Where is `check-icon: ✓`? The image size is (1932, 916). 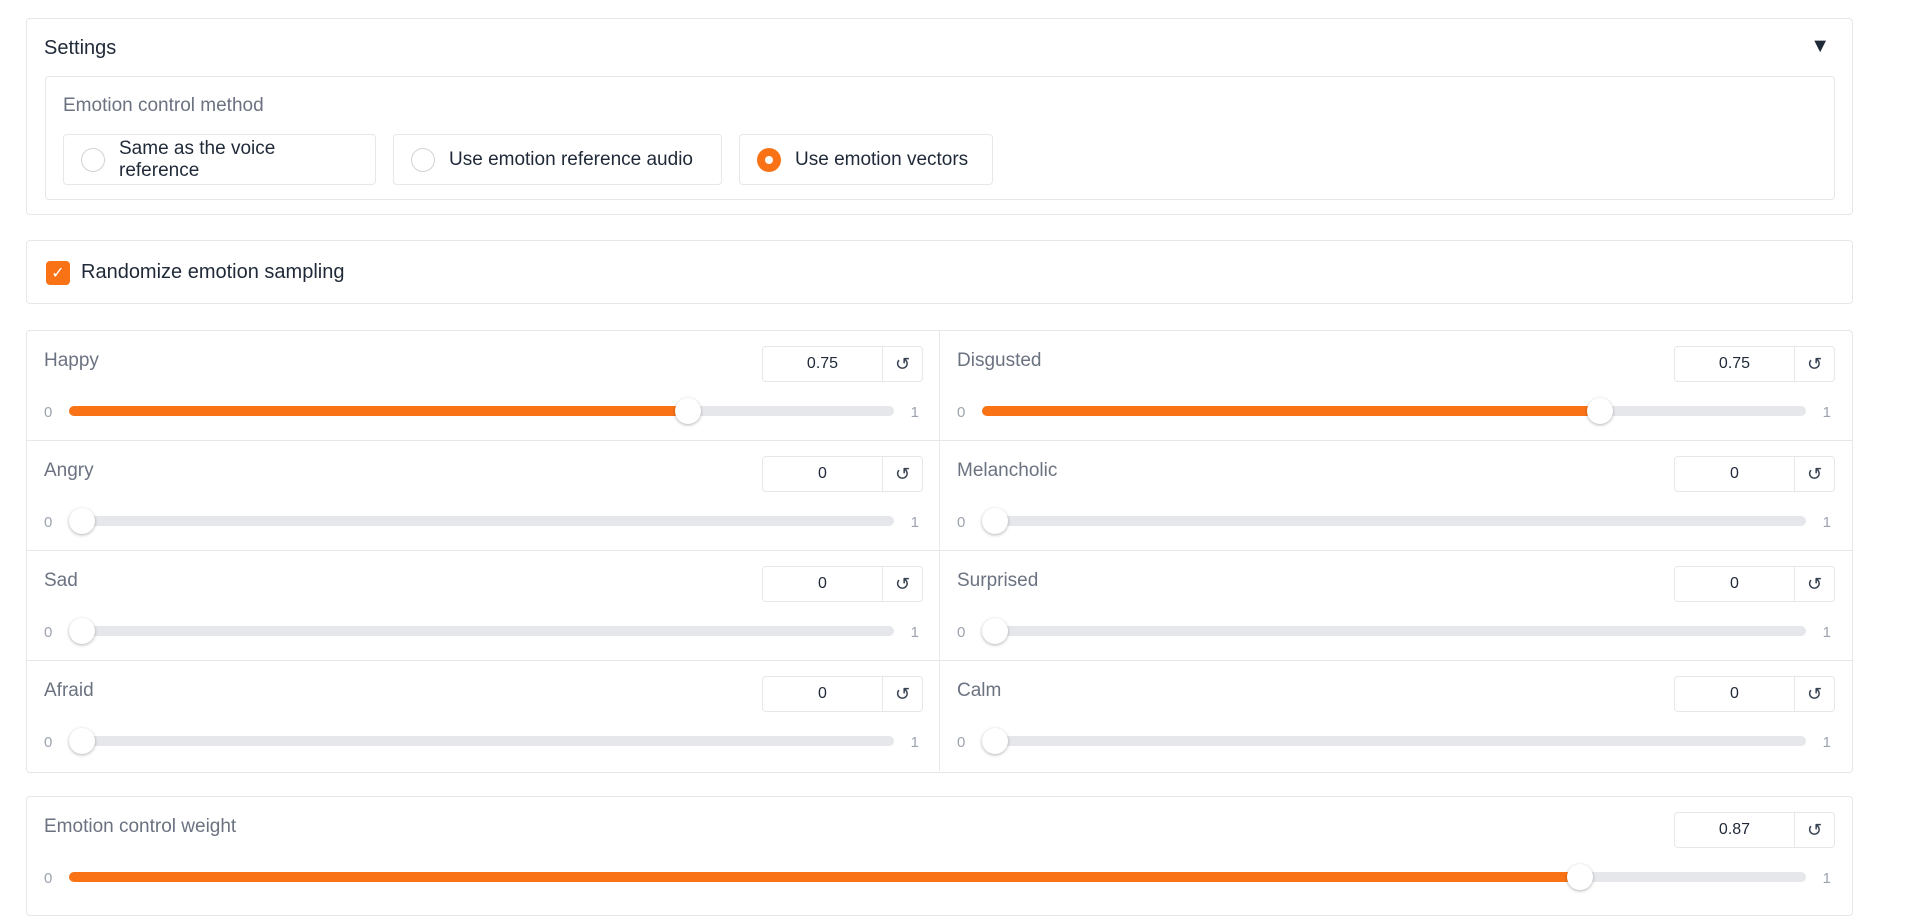 check-icon: ✓ is located at coordinates (58, 273).